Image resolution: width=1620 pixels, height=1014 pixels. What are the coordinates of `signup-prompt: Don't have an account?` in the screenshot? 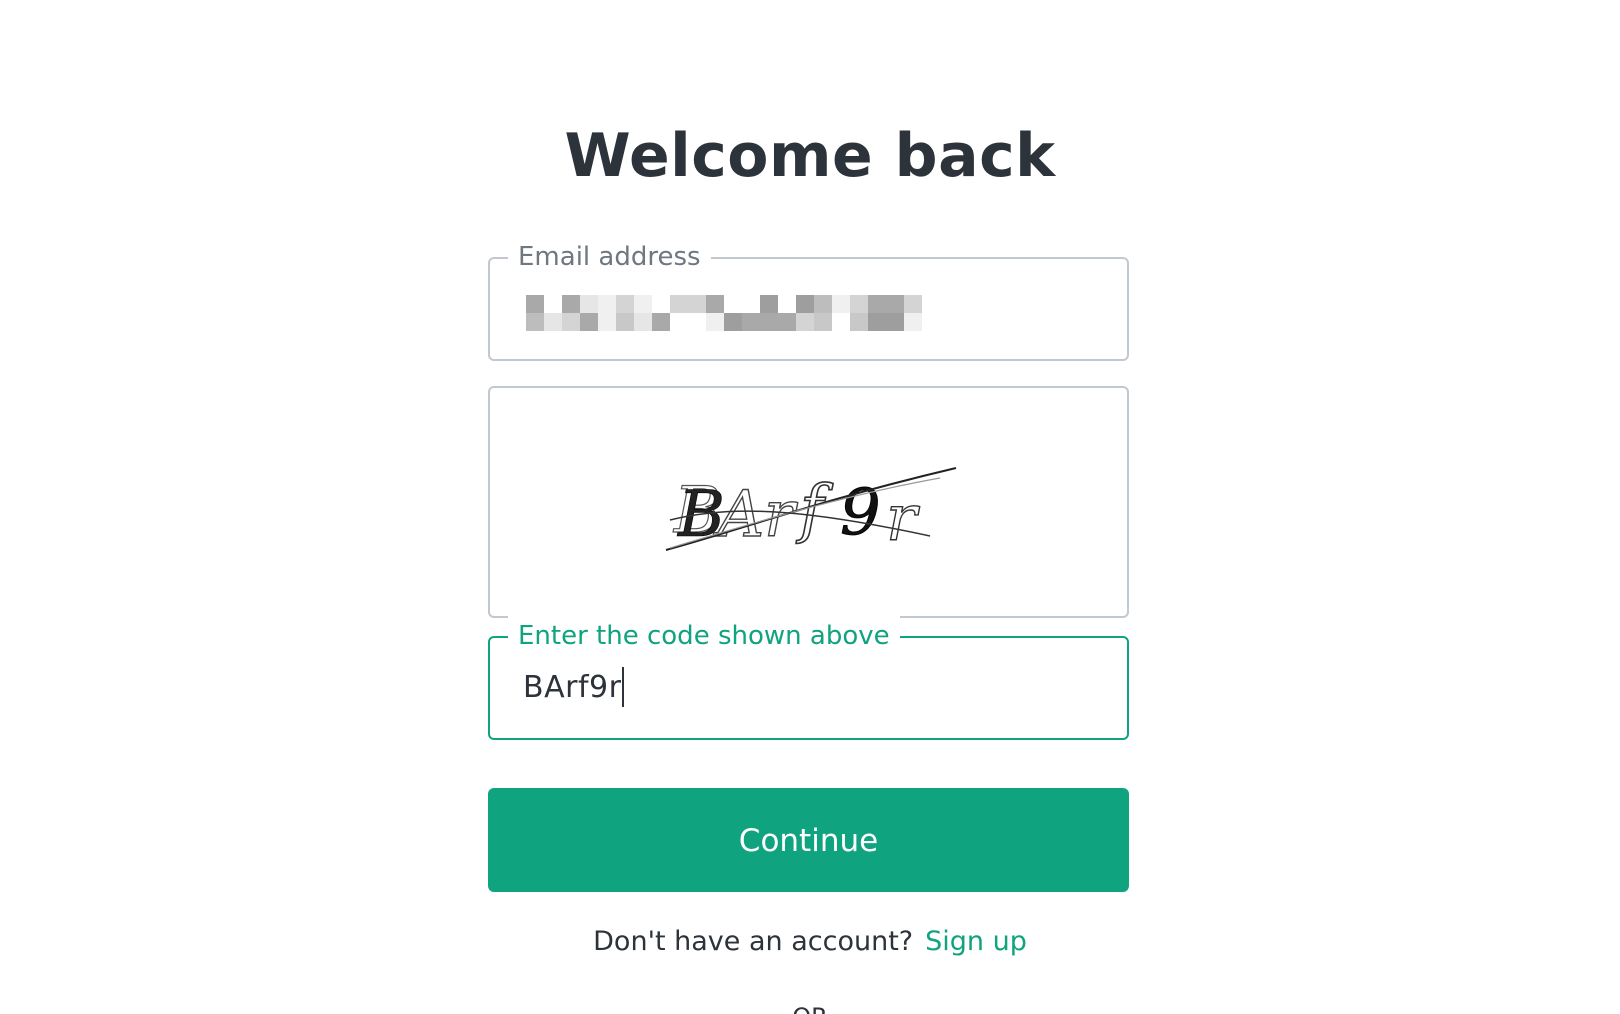 It's located at (753, 941).